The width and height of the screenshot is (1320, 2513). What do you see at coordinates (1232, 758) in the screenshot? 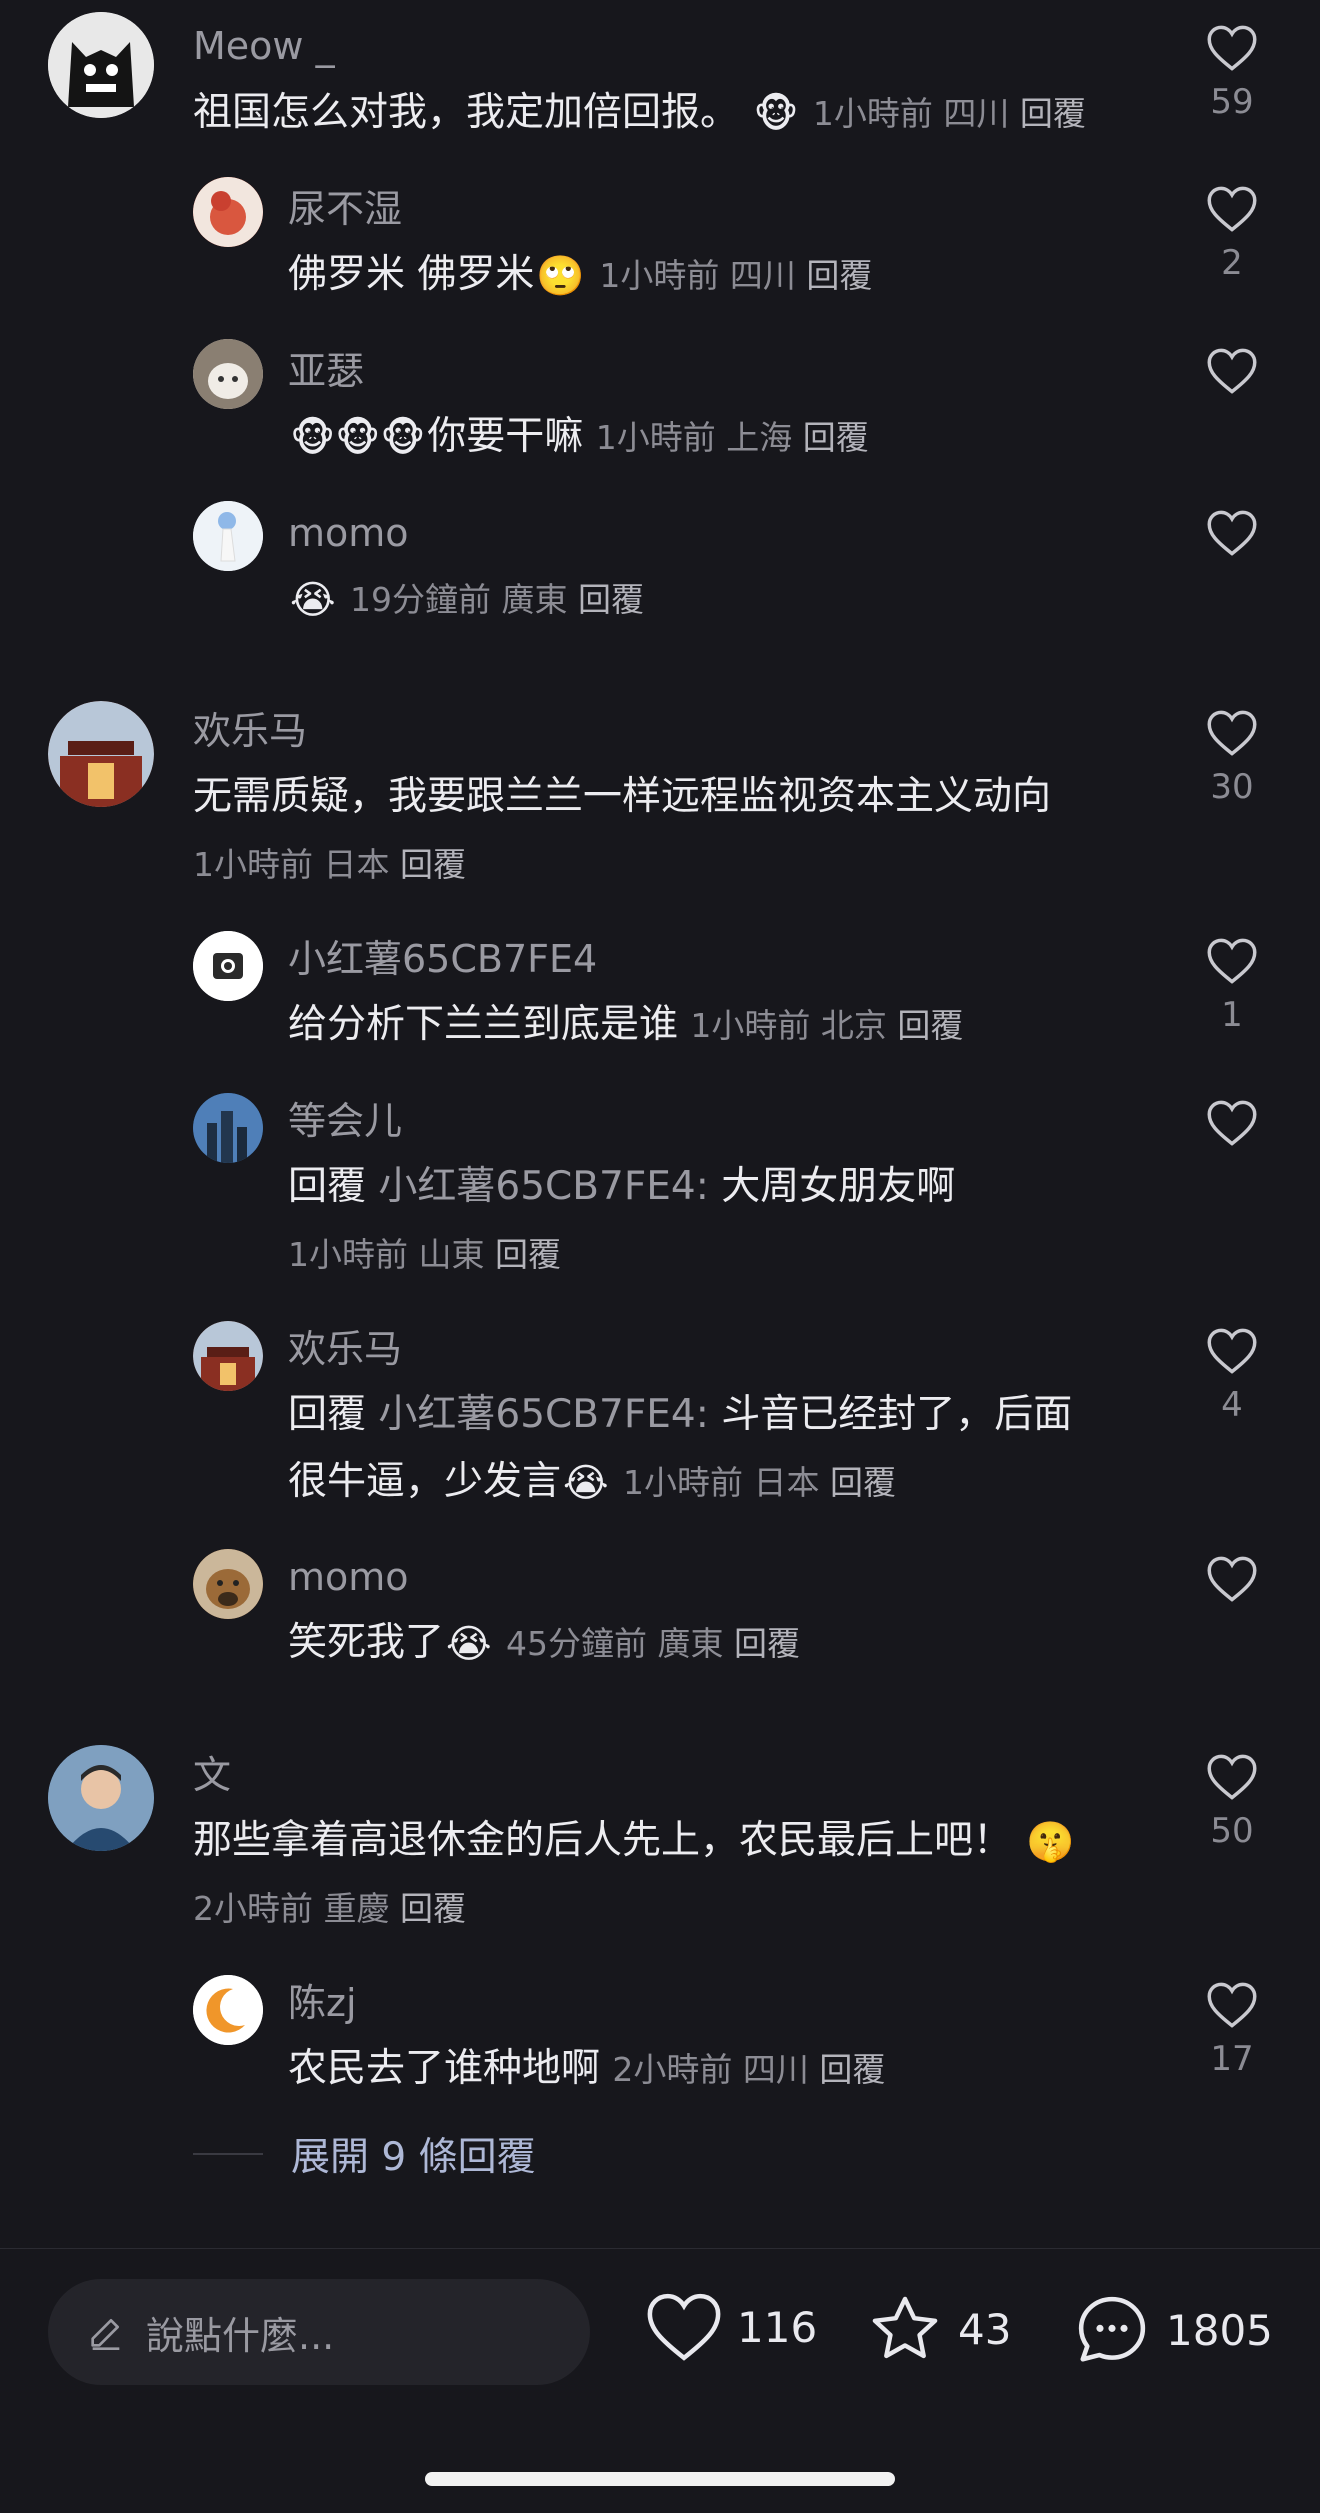
I see `like-button: 30` at bounding box center [1232, 758].